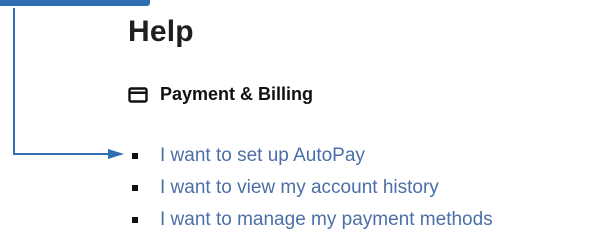 This screenshot has width=605, height=242. Describe the element at coordinates (138, 94) in the screenshot. I see `credit-card-icon` at that location.